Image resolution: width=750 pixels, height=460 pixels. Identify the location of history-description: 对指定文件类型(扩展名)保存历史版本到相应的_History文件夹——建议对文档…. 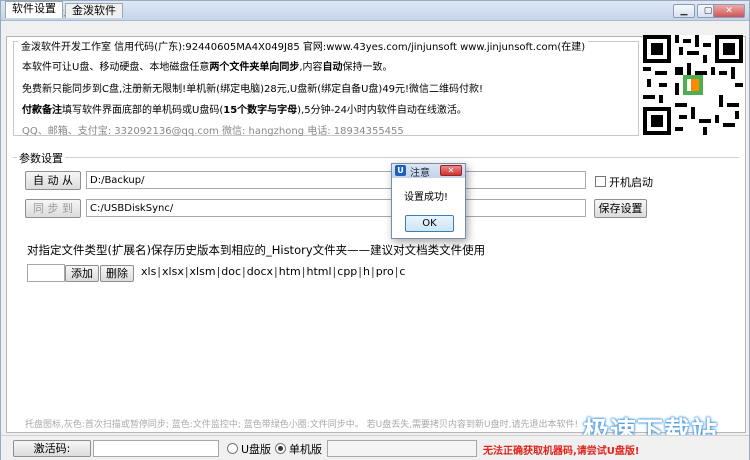
(256, 250).